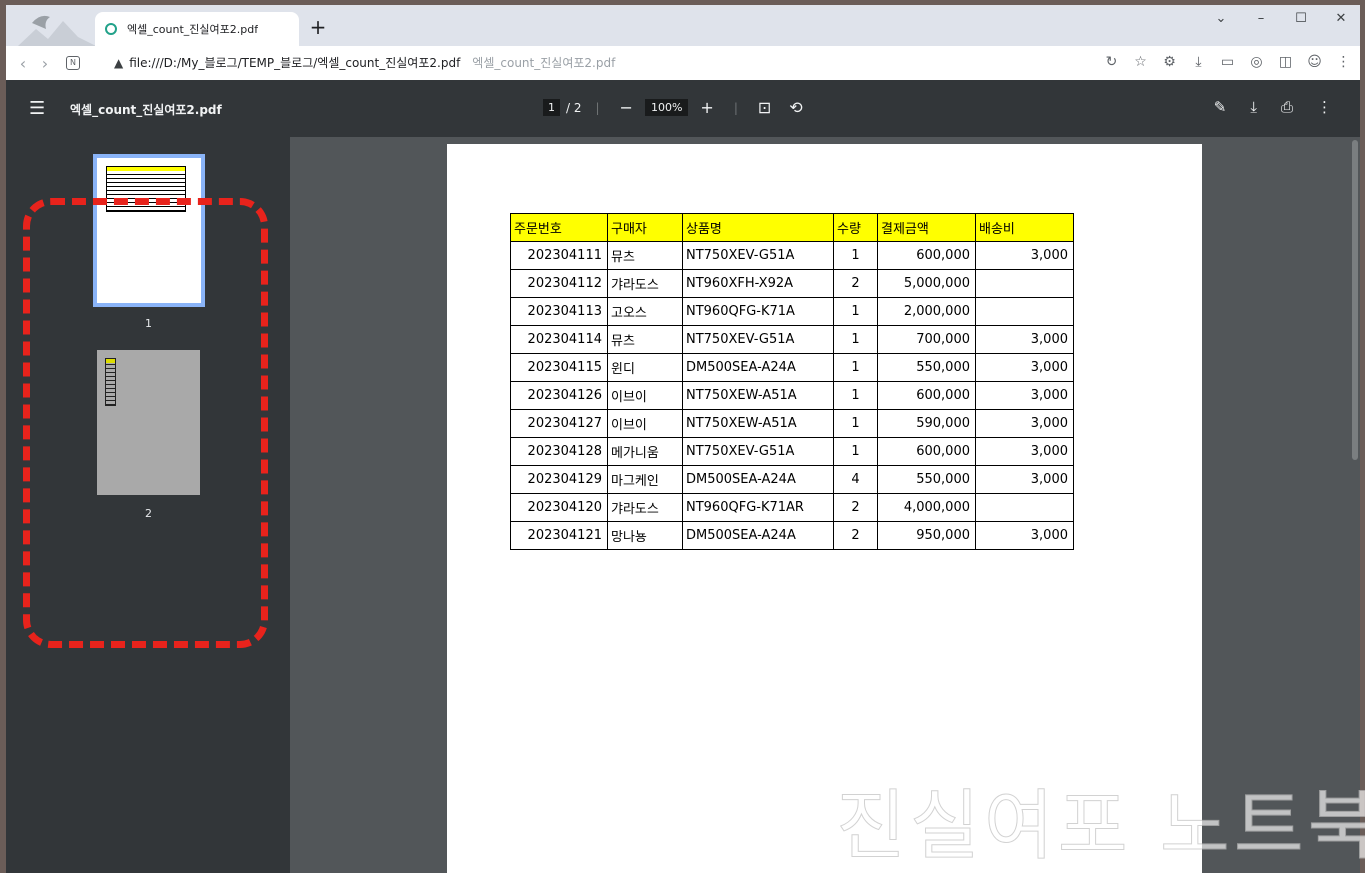 The image size is (1365, 873). I want to click on table-cell: 메가니움, so click(645, 451).